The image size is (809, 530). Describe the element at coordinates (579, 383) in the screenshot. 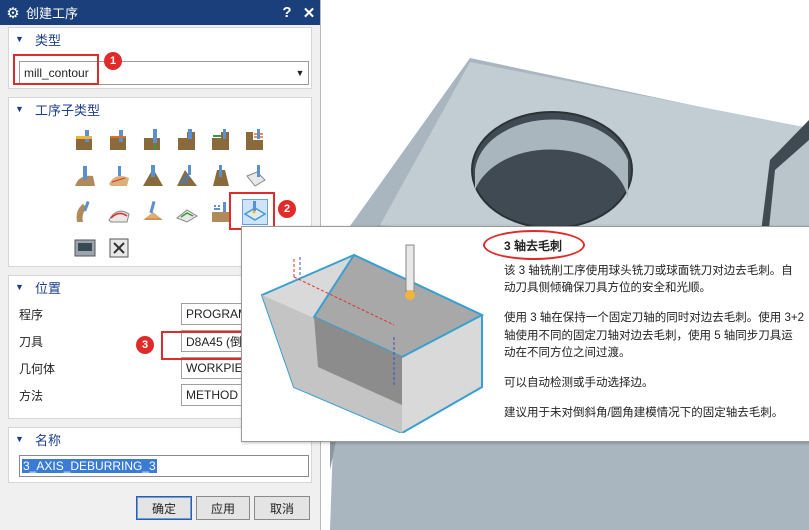

I see `tooltip-paragraph: 可以自动检测或手动选择边。` at that location.